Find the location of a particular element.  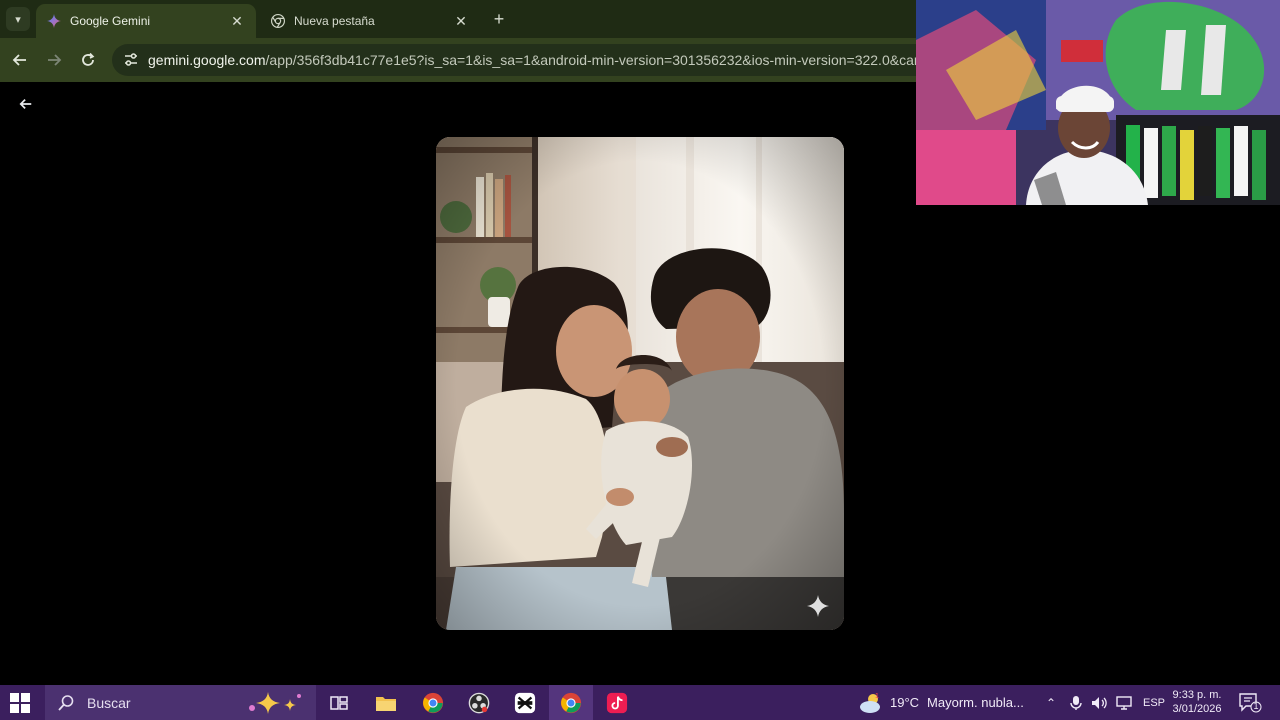

clock-date: 3/01/2026 is located at coordinates (1197, 709).